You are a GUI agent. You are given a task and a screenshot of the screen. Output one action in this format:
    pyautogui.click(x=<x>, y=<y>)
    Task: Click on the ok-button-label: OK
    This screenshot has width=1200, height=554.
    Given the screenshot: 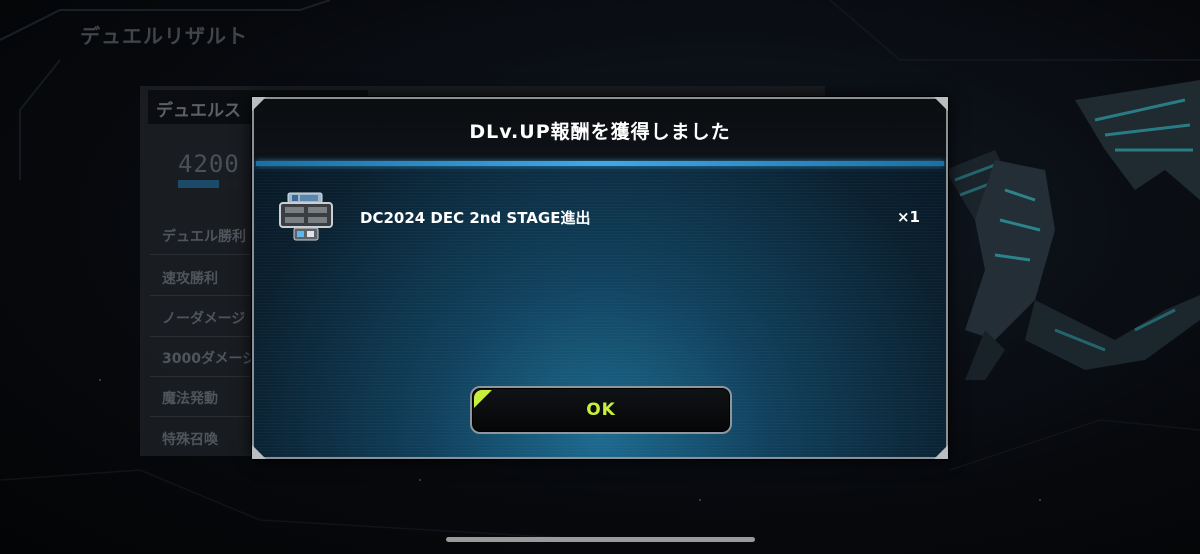 What is the action you would take?
    pyautogui.click(x=601, y=410)
    